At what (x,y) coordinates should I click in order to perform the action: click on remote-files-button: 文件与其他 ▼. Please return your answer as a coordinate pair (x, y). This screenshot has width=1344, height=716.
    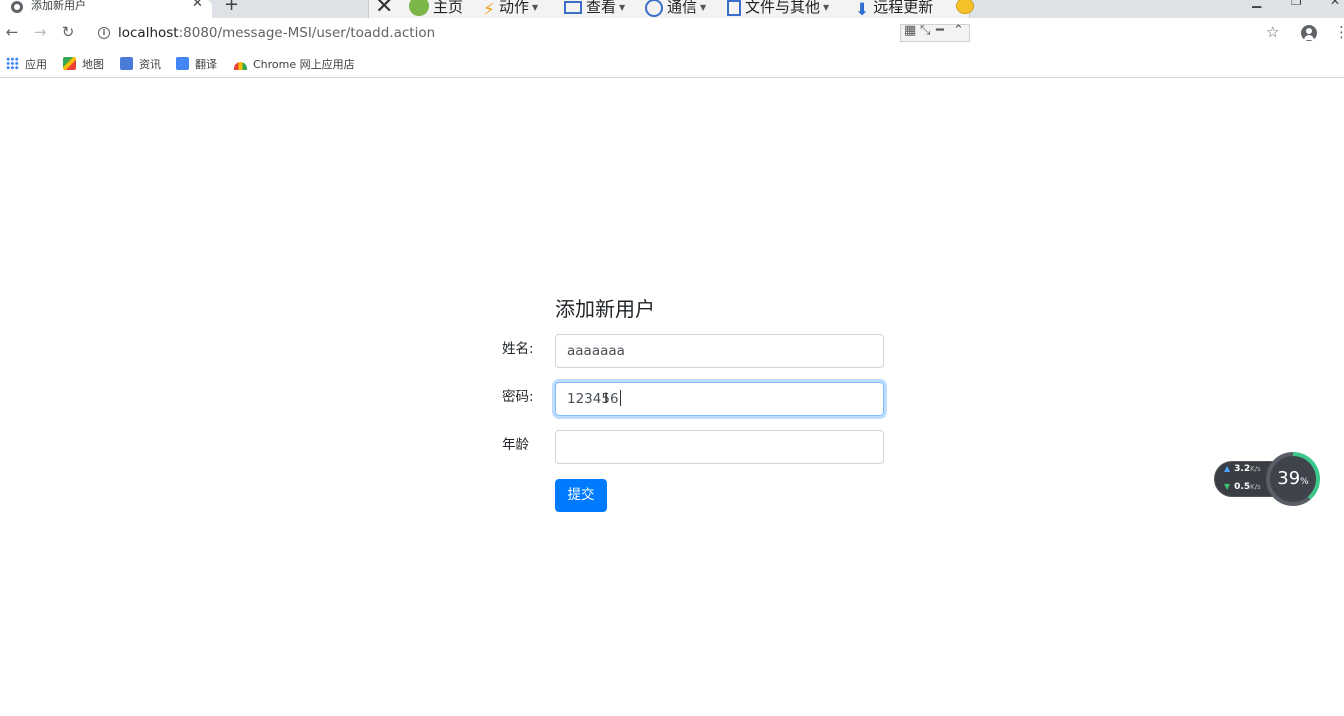
    Looking at the image, I should click on (778, 8).